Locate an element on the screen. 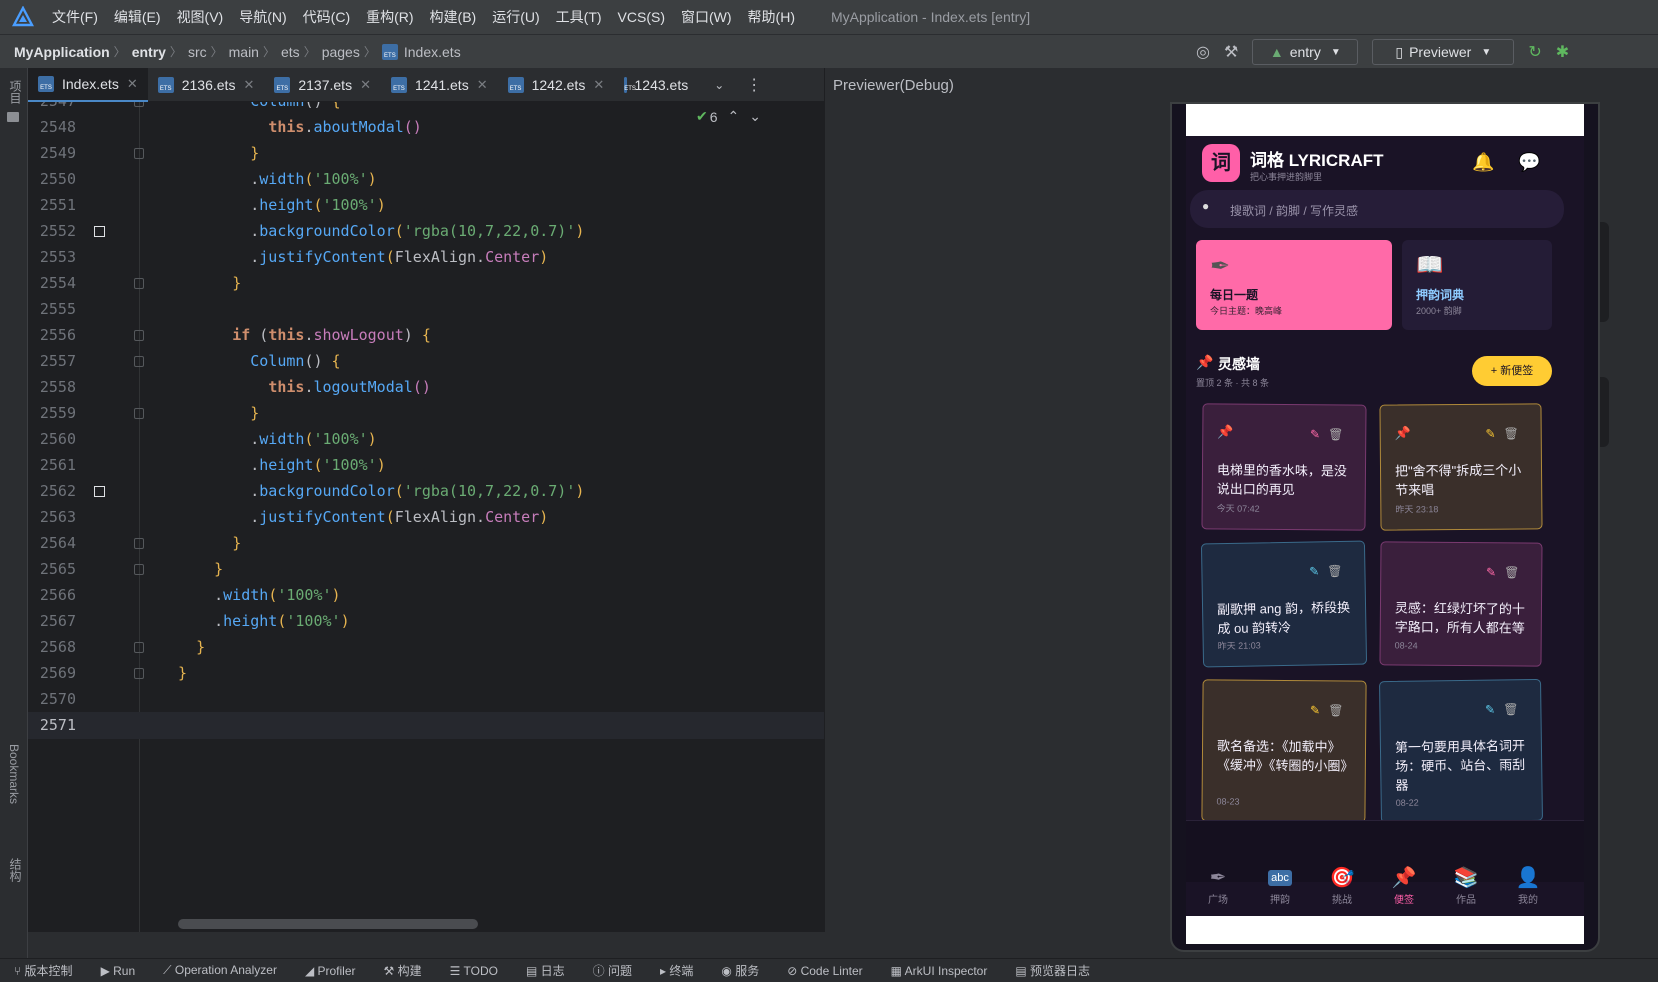  line-number: 2570 is located at coordinates (55, 699).